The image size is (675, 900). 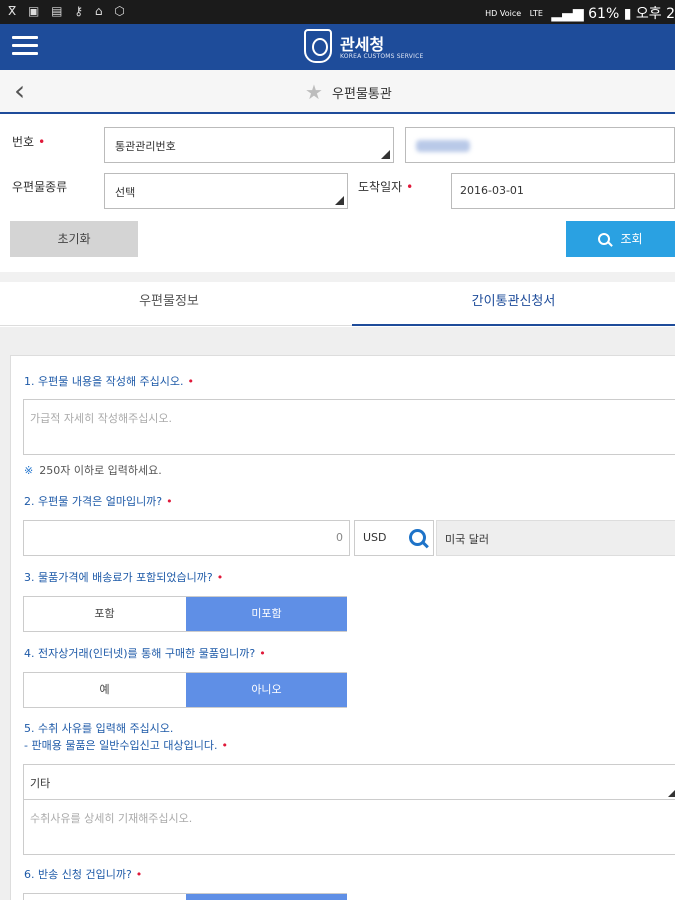 I want to click on logo-title: 관세청, so click(x=362, y=44).